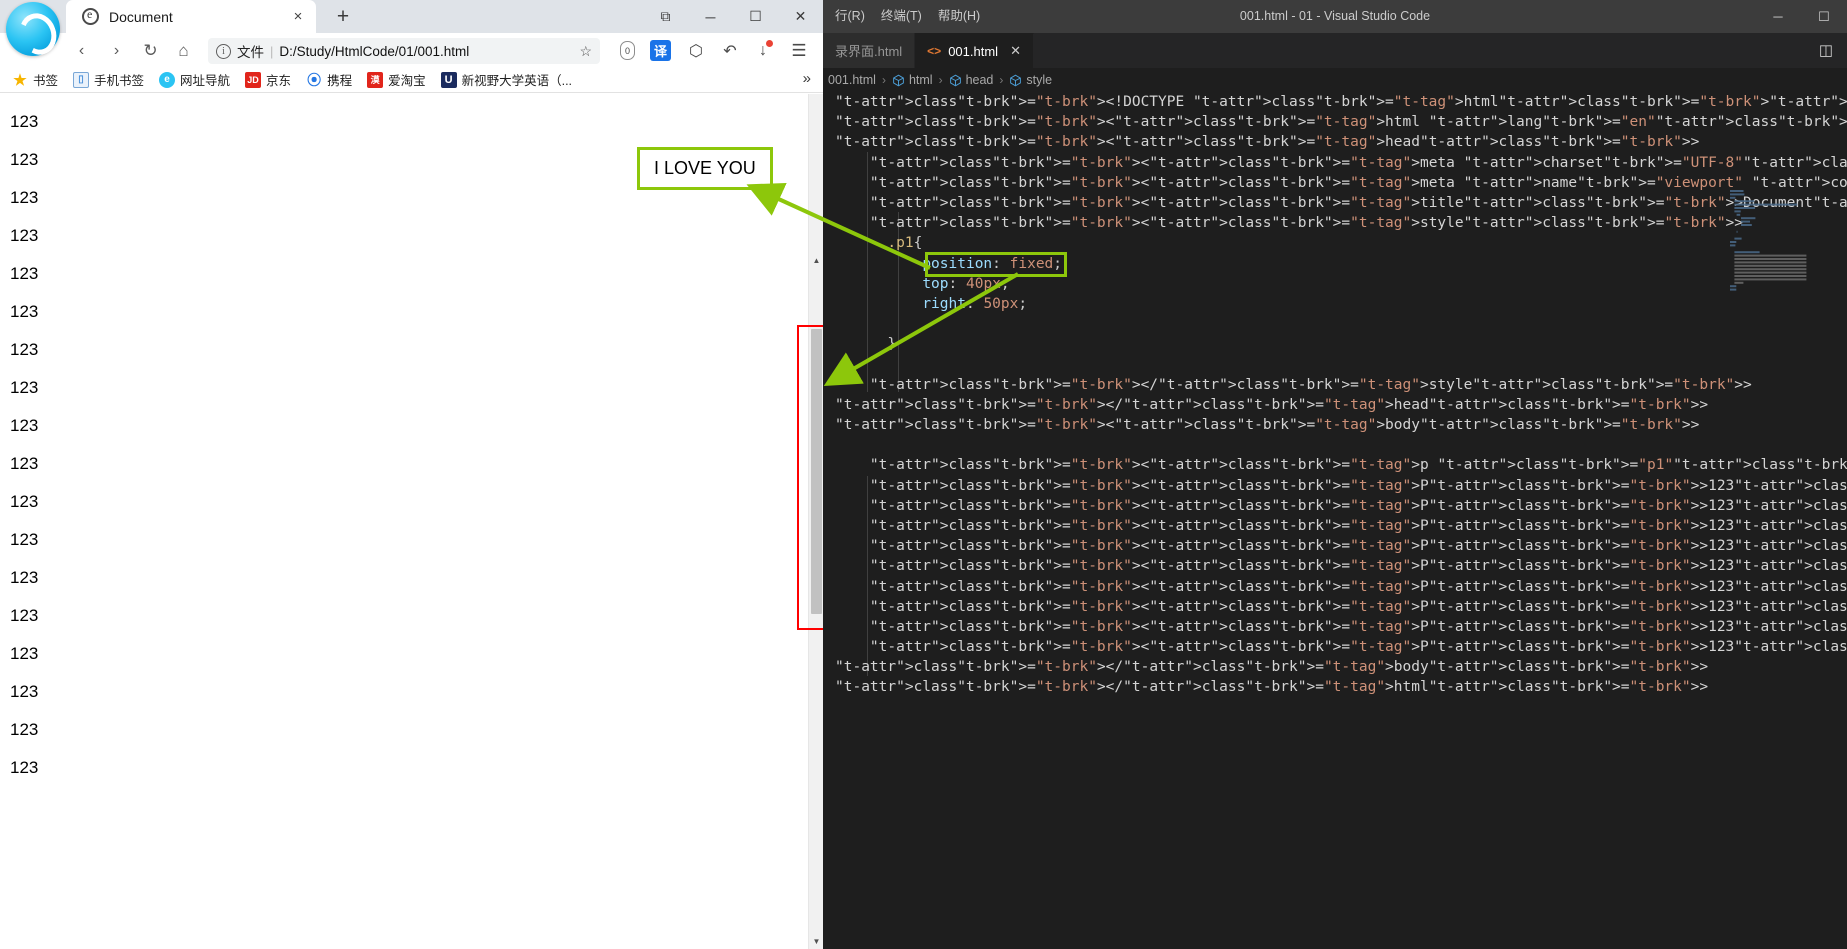 Image resolution: width=1847 pixels, height=949 pixels. What do you see at coordinates (585, 51) in the screenshot?
I see `bookmark-star-icon: ☆` at bounding box center [585, 51].